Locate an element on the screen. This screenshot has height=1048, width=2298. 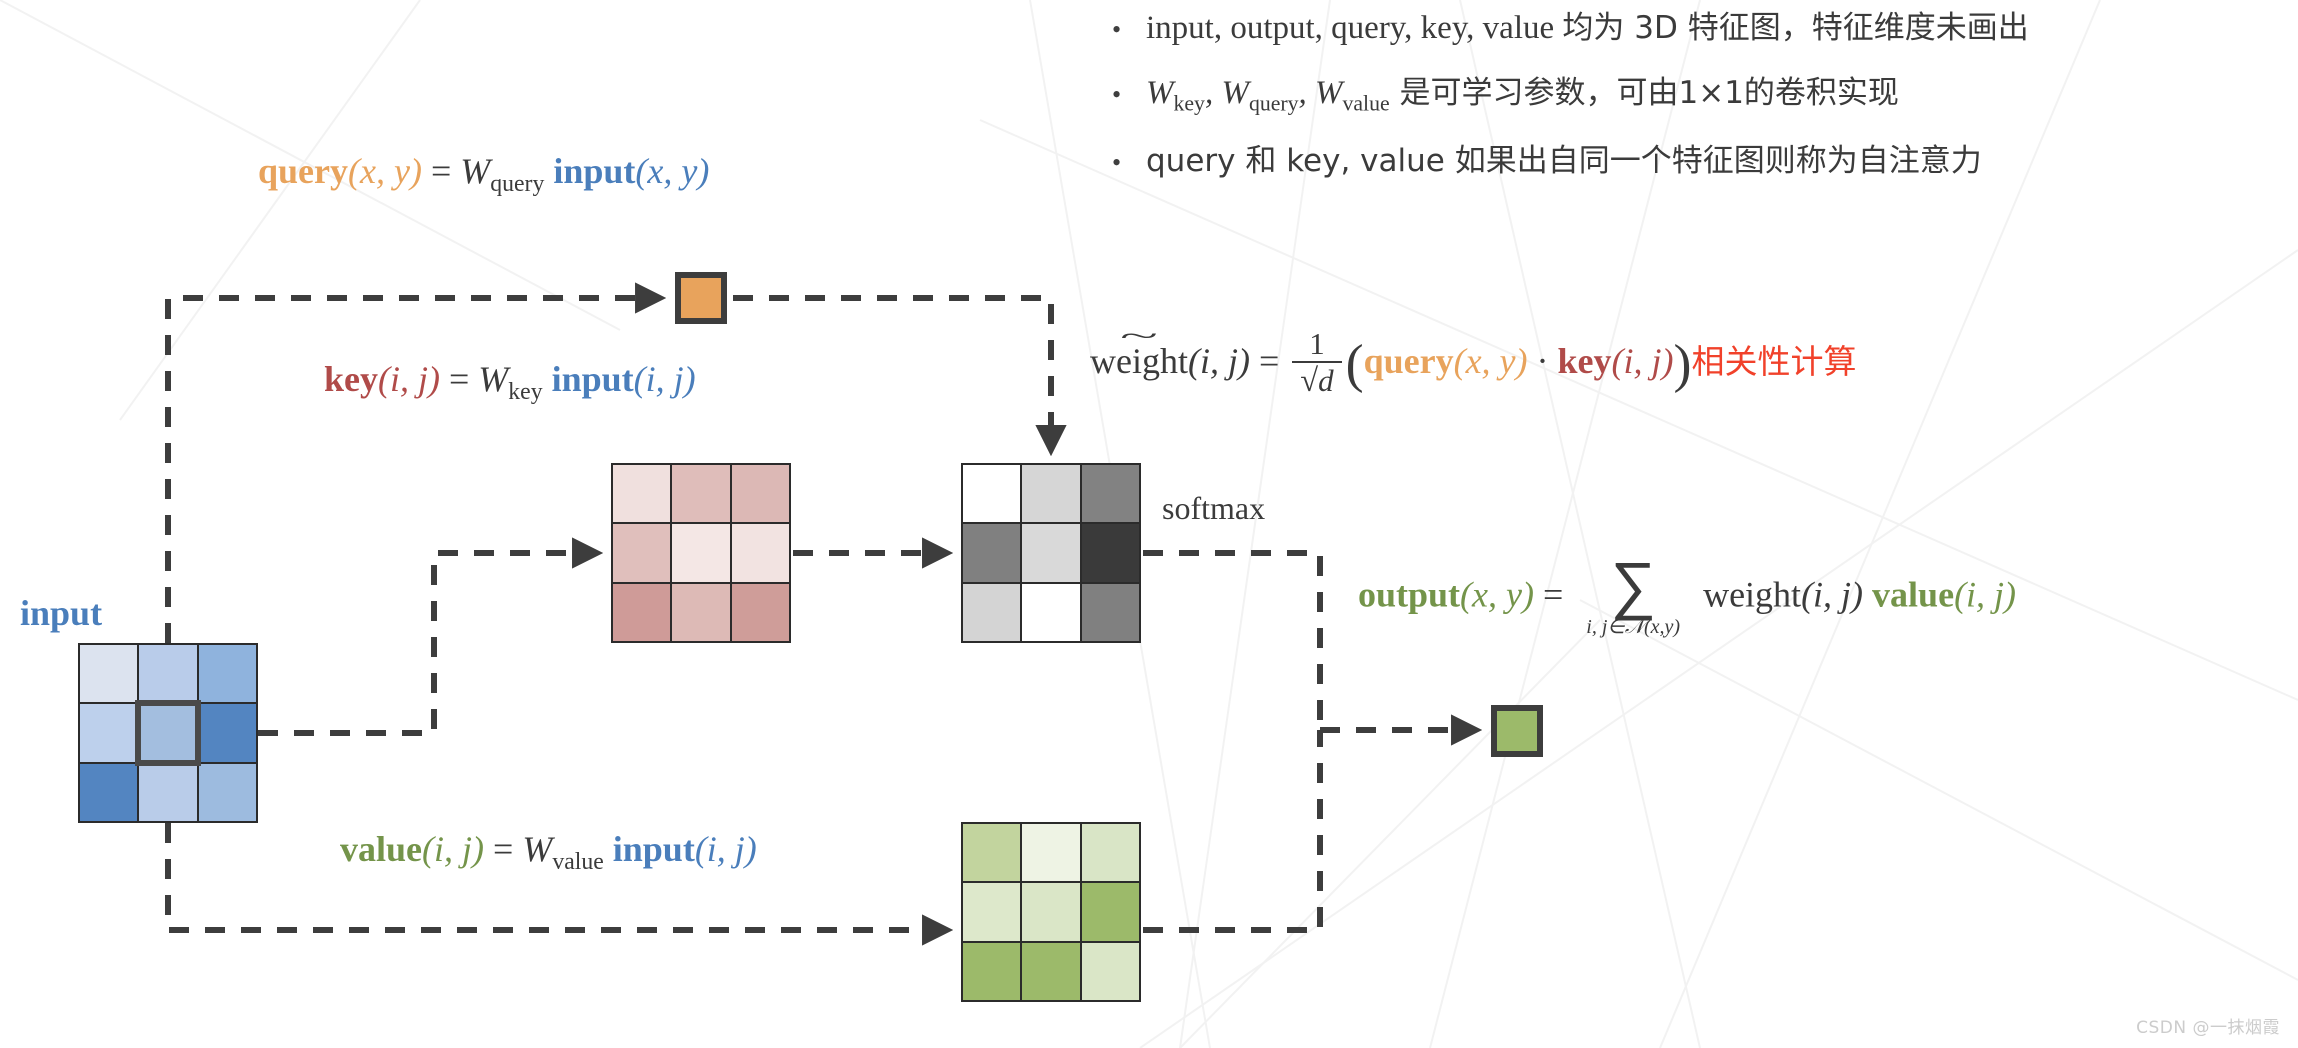
formula-key: key(i, j) = Wkey input(i, j) is located at coordinates (510, 382).